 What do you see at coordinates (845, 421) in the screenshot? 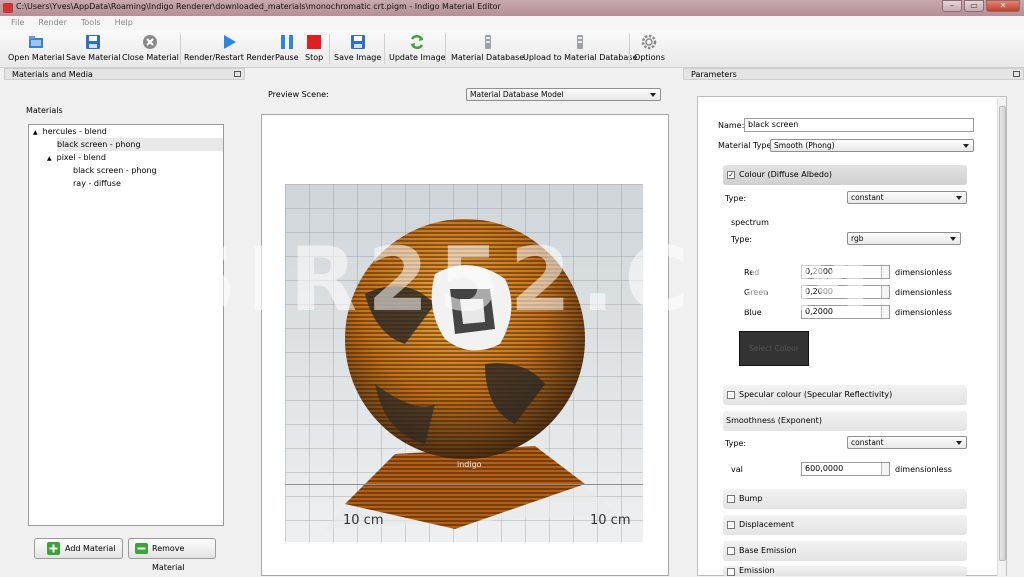
I see `smoothness-group-header: Smoothness (Exponent)` at bounding box center [845, 421].